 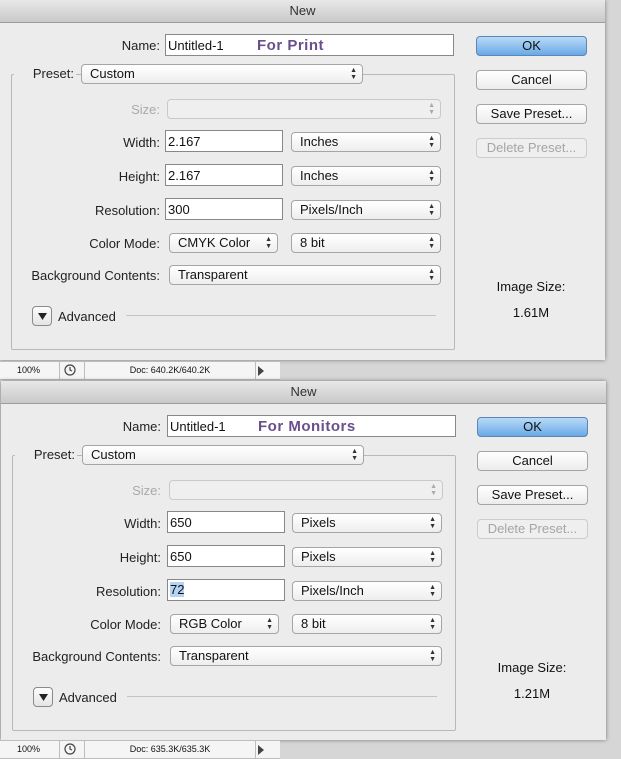 What do you see at coordinates (127, 210) in the screenshot?
I see `resolution-label: Resolution:` at bounding box center [127, 210].